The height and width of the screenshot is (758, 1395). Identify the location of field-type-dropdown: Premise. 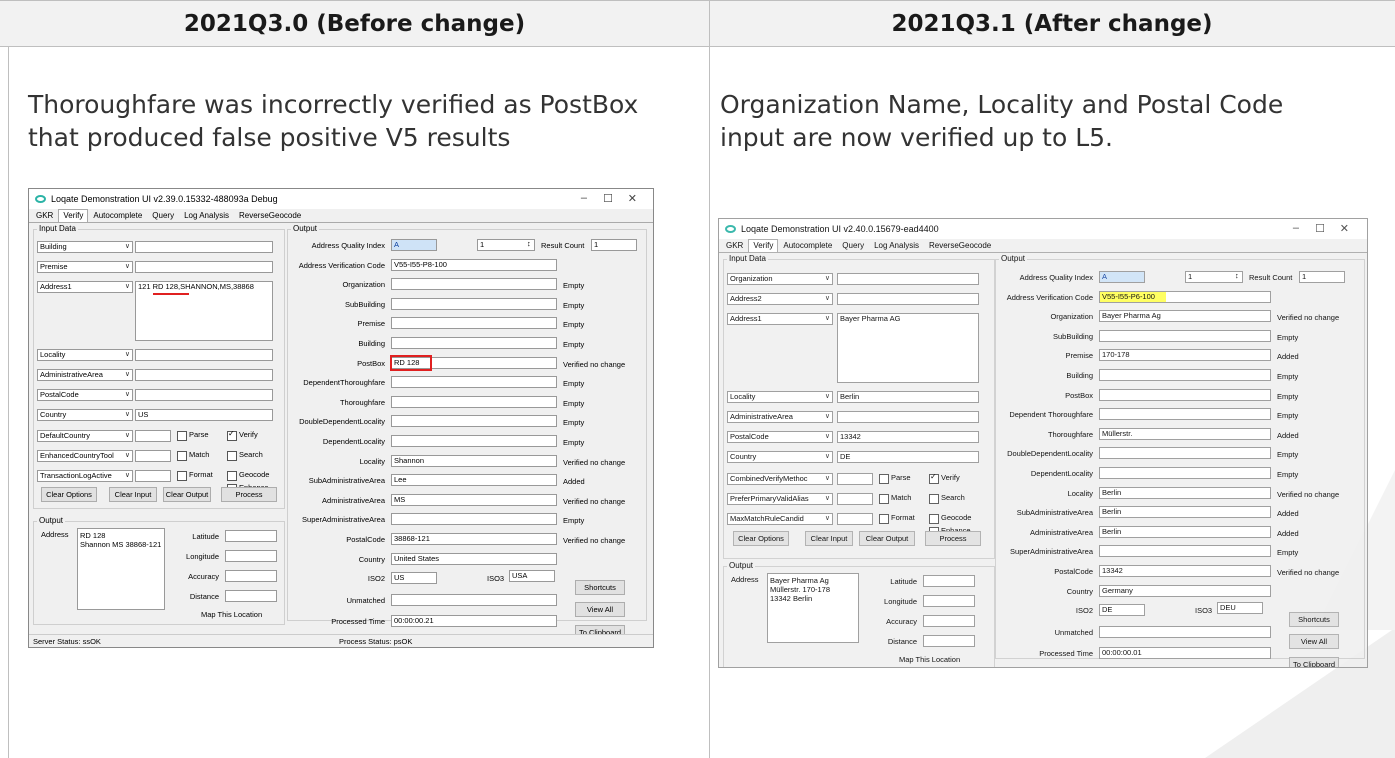
(85, 267).